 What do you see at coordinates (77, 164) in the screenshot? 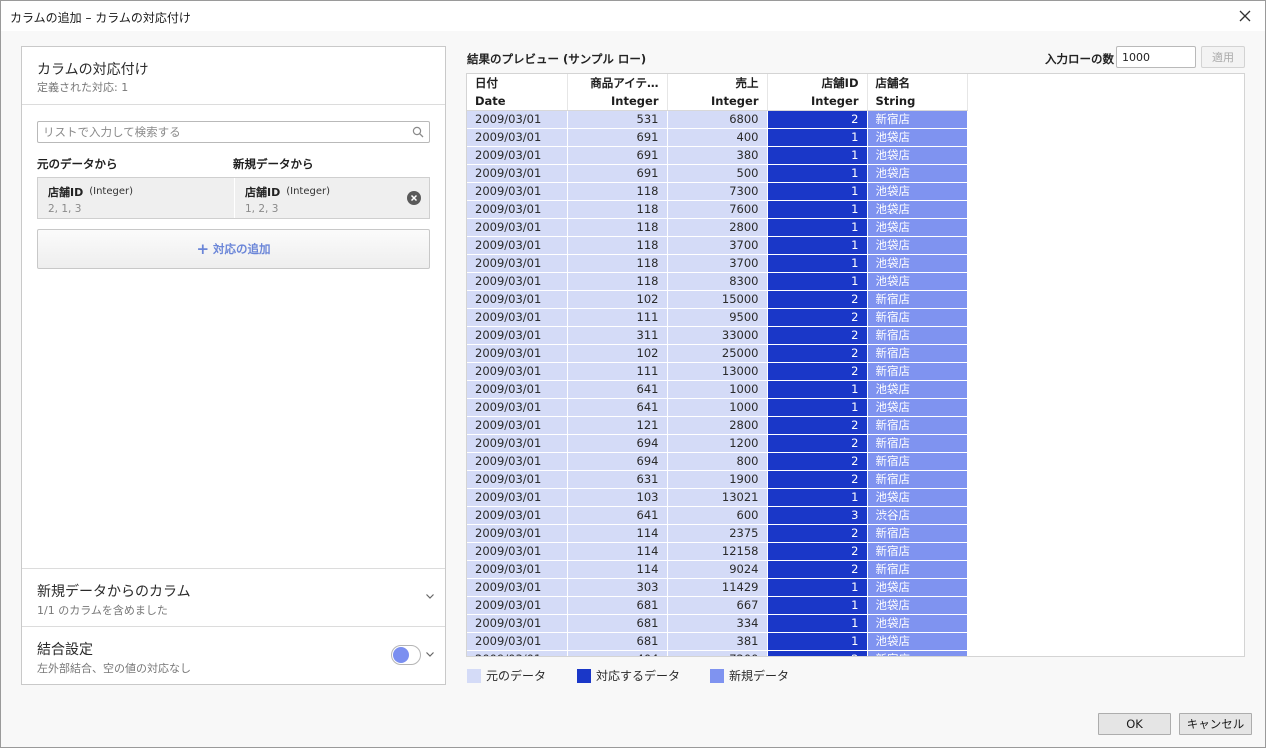
I see `from-original-header: 元のデータから` at bounding box center [77, 164].